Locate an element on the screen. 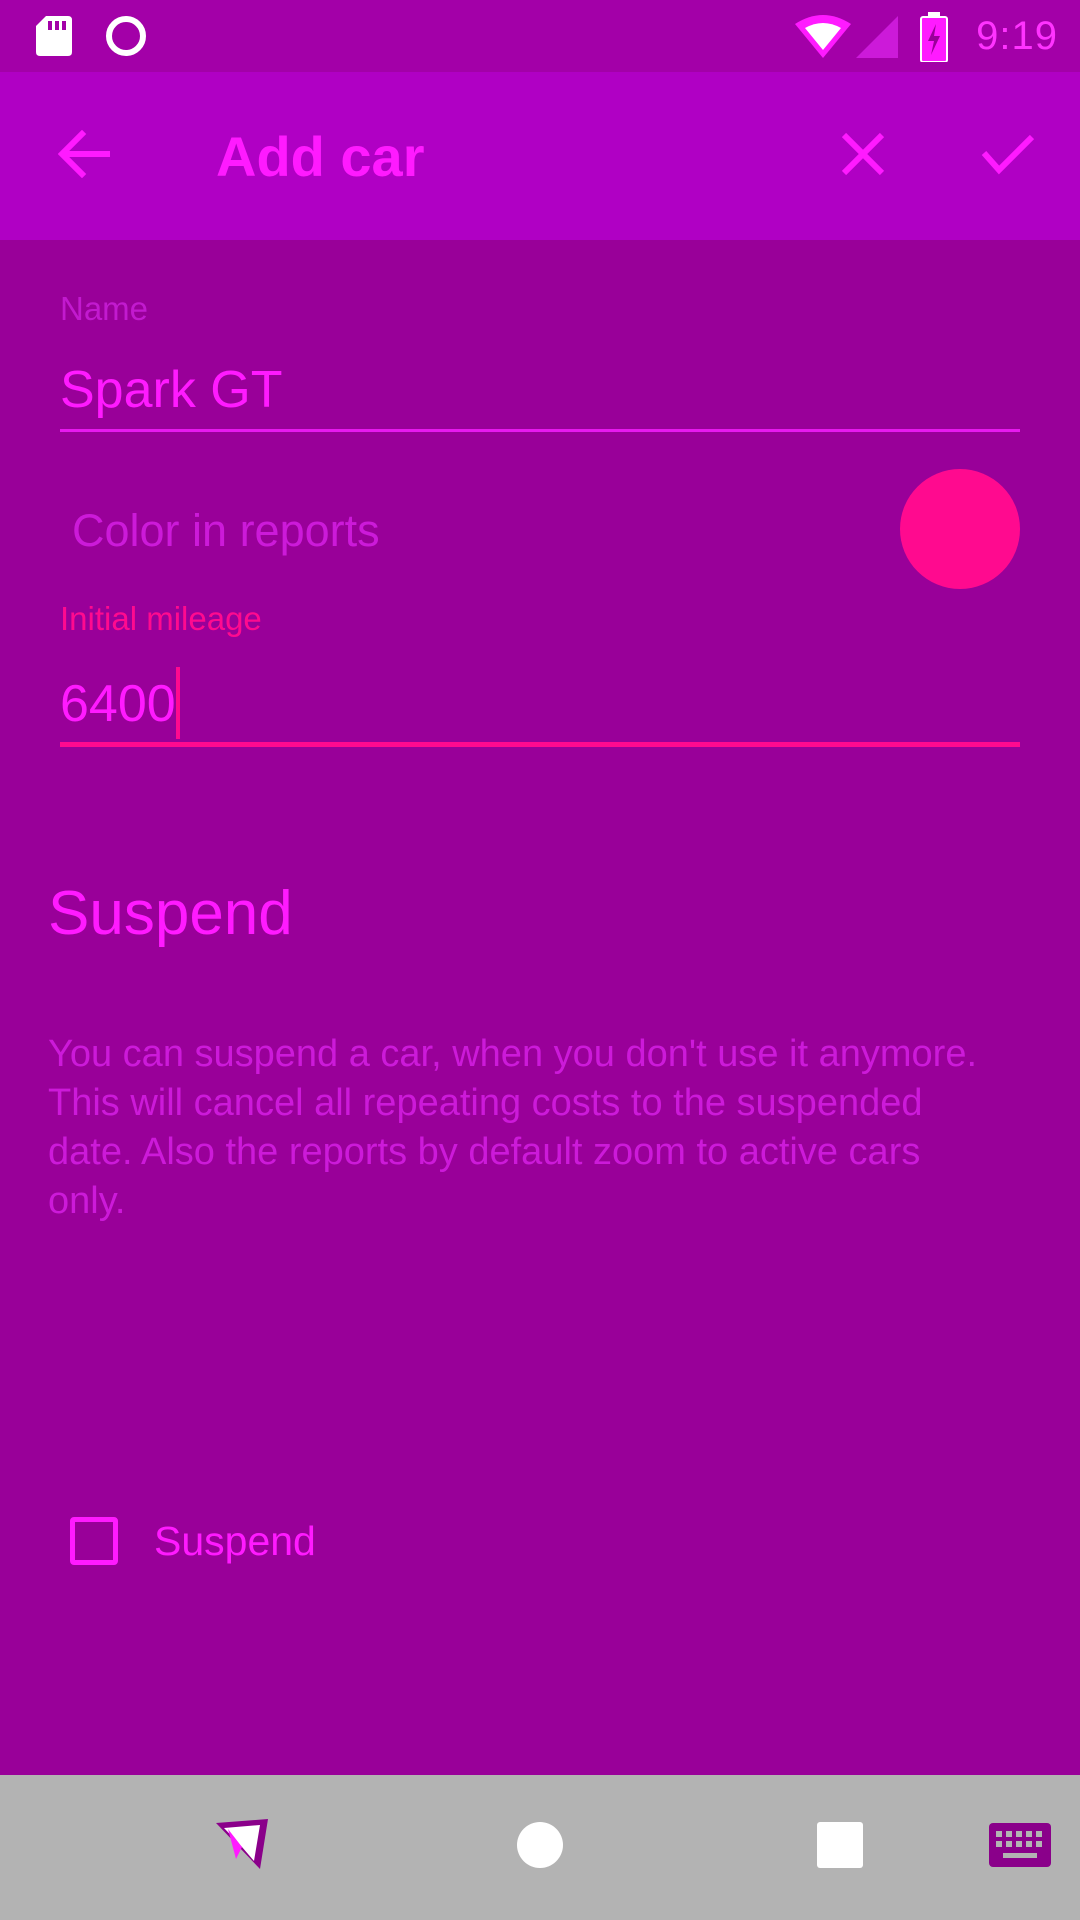 This screenshot has height=1920, width=1080. home-button is located at coordinates (540, 1847).